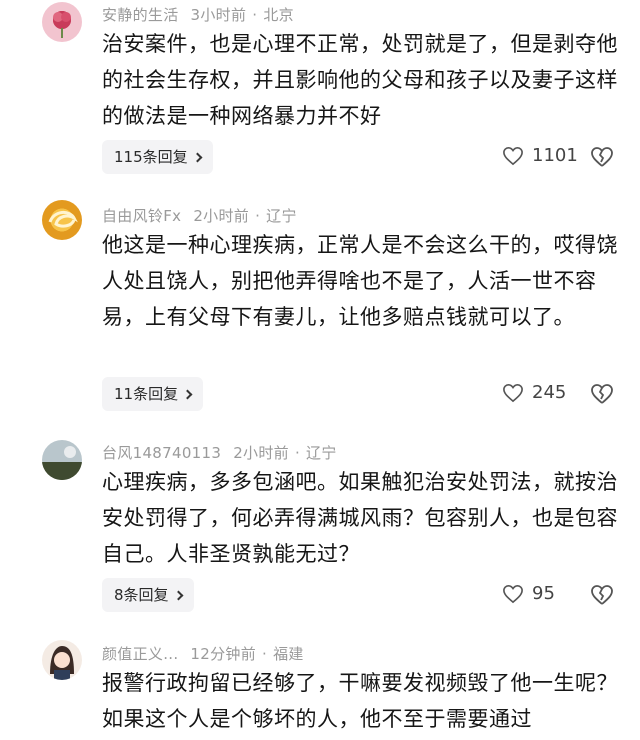 The height and width of the screenshot is (740, 640). Describe the element at coordinates (288, 654) in the screenshot. I see `location: 福建` at that location.